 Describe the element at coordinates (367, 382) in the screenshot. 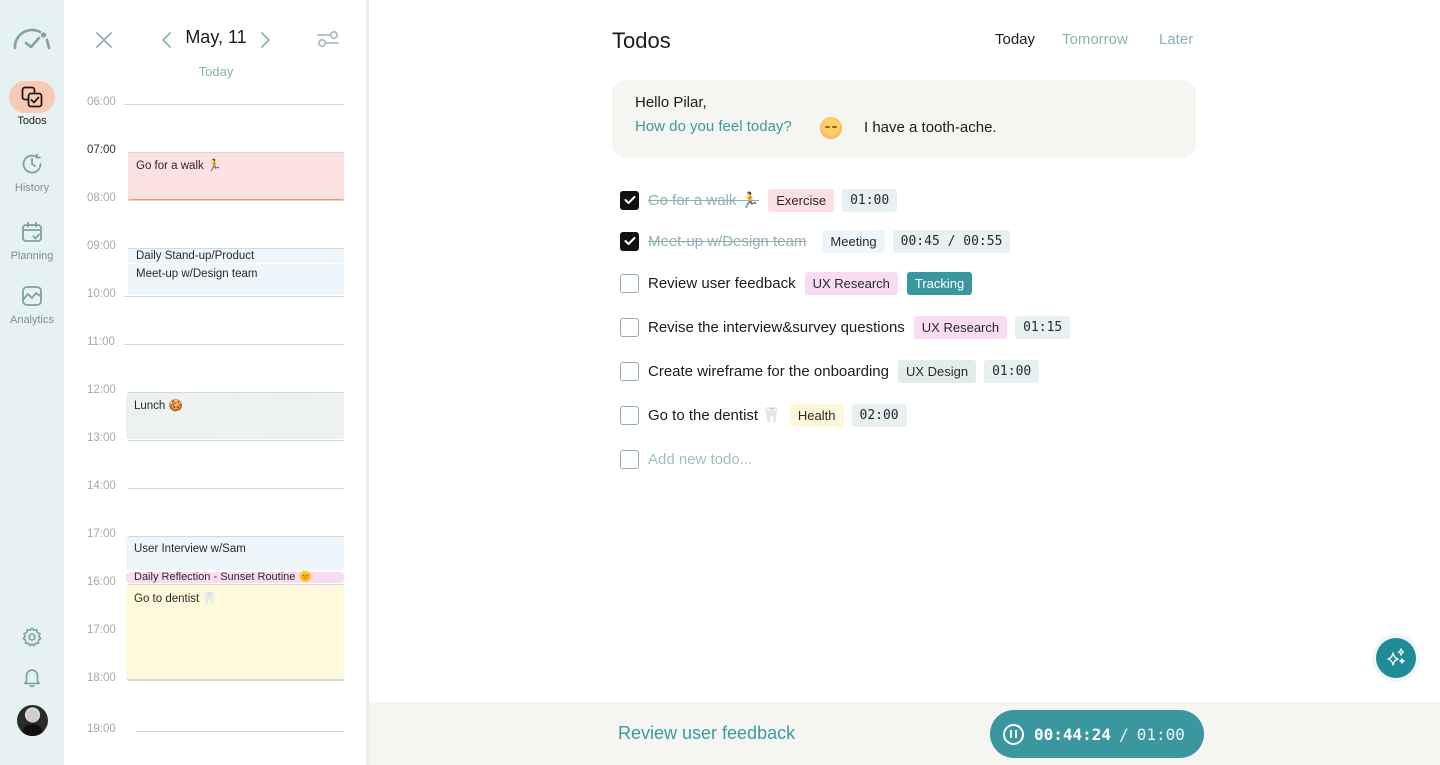

I see `panel-divider` at that location.